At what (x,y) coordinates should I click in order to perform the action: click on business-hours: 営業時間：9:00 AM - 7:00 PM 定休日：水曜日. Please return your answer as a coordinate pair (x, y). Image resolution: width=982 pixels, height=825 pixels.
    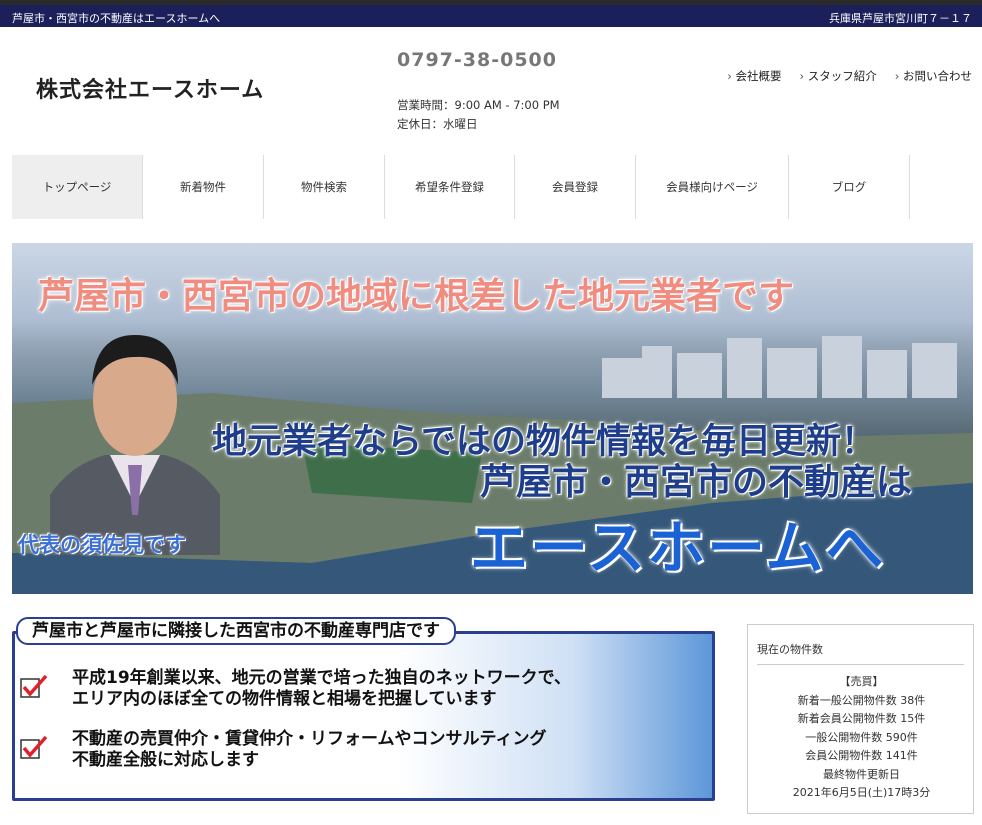
    Looking at the image, I should click on (478, 115).